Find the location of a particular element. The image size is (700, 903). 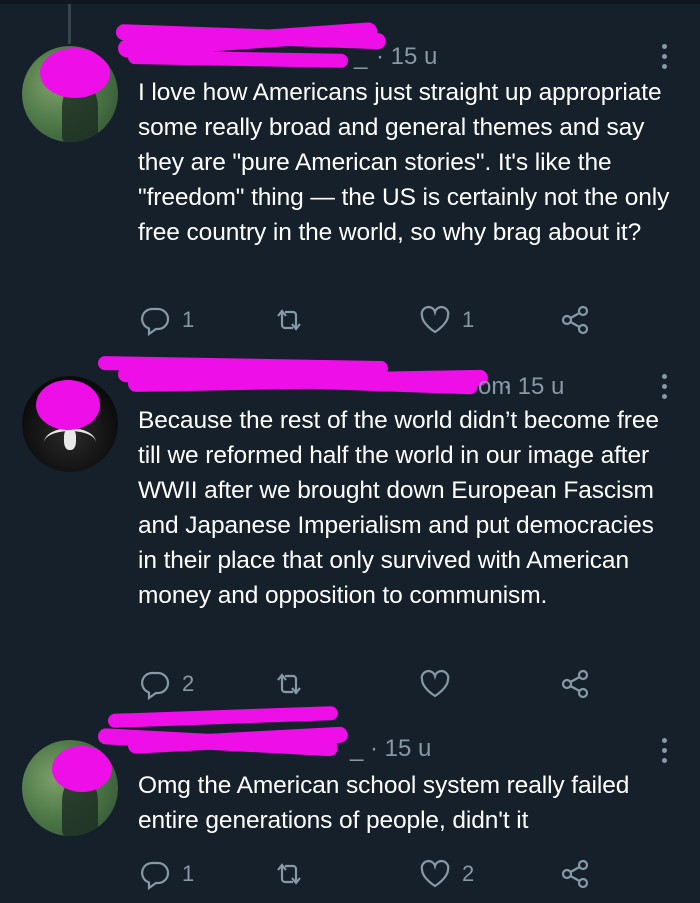

like-button: 1 is located at coordinates (446, 320).